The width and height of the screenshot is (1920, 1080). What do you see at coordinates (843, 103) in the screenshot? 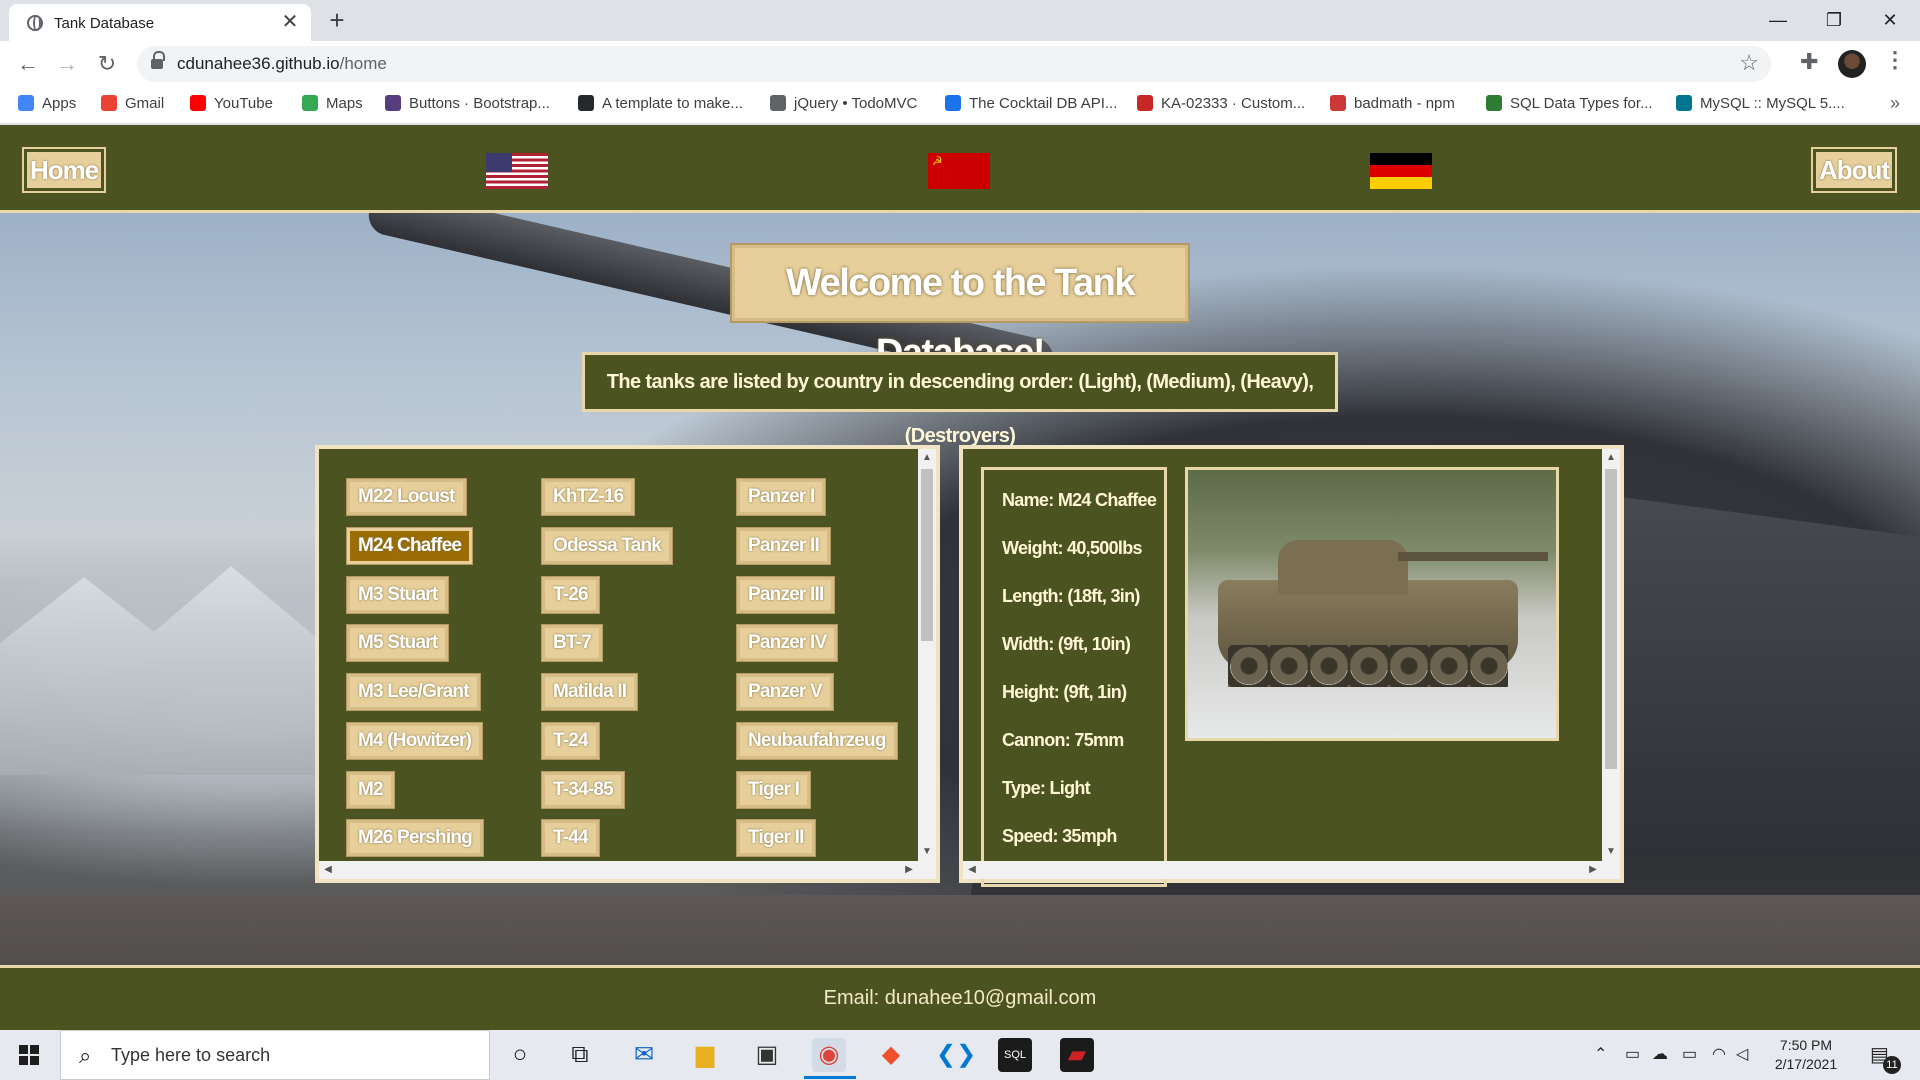
I see `bookmark-item: jQuery • TodoMVC` at bounding box center [843, 103].